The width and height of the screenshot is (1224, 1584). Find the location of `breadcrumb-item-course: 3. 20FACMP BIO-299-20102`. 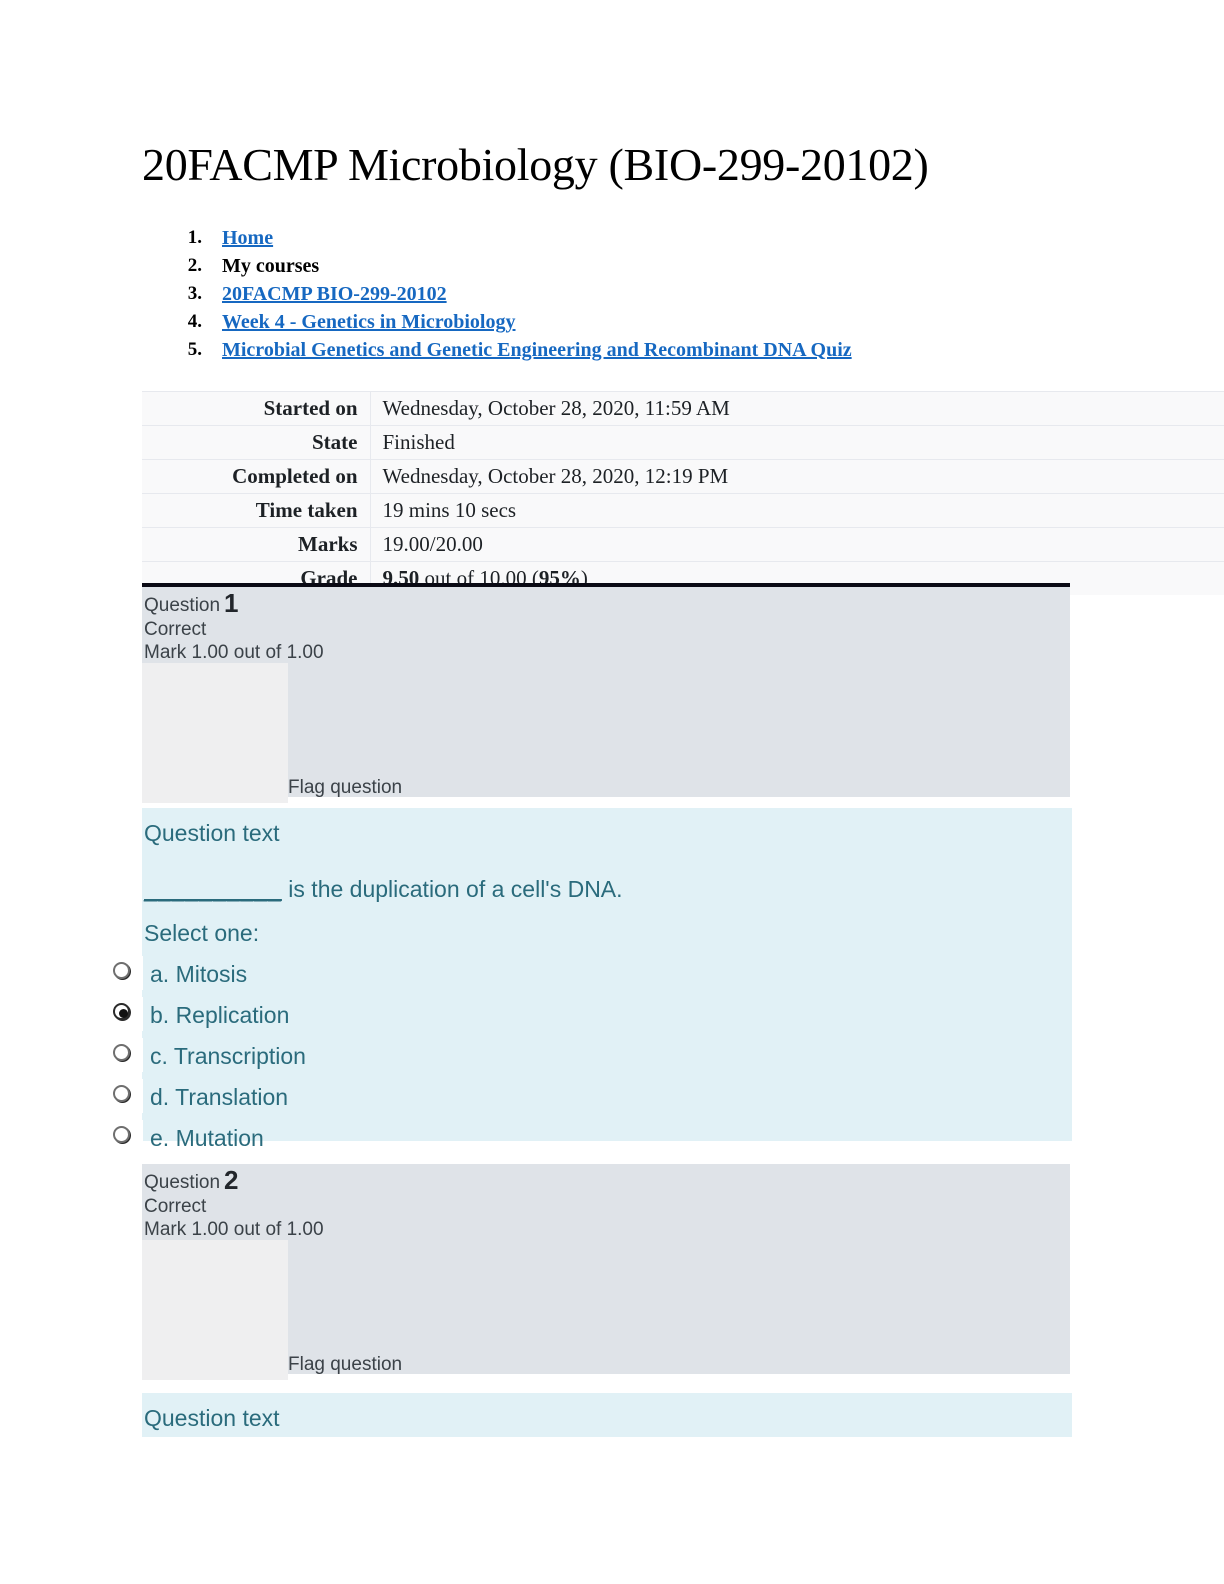

breadcrumb-item-course: 3. 20FACMP BIO-299-20102 is located at coordinates (612, 294).